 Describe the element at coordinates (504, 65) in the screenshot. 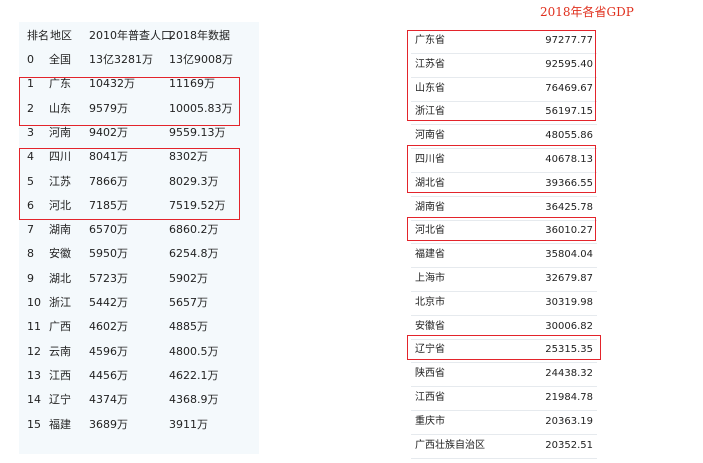

I see `gdp-row: 江苏省 92595.40` at that location.